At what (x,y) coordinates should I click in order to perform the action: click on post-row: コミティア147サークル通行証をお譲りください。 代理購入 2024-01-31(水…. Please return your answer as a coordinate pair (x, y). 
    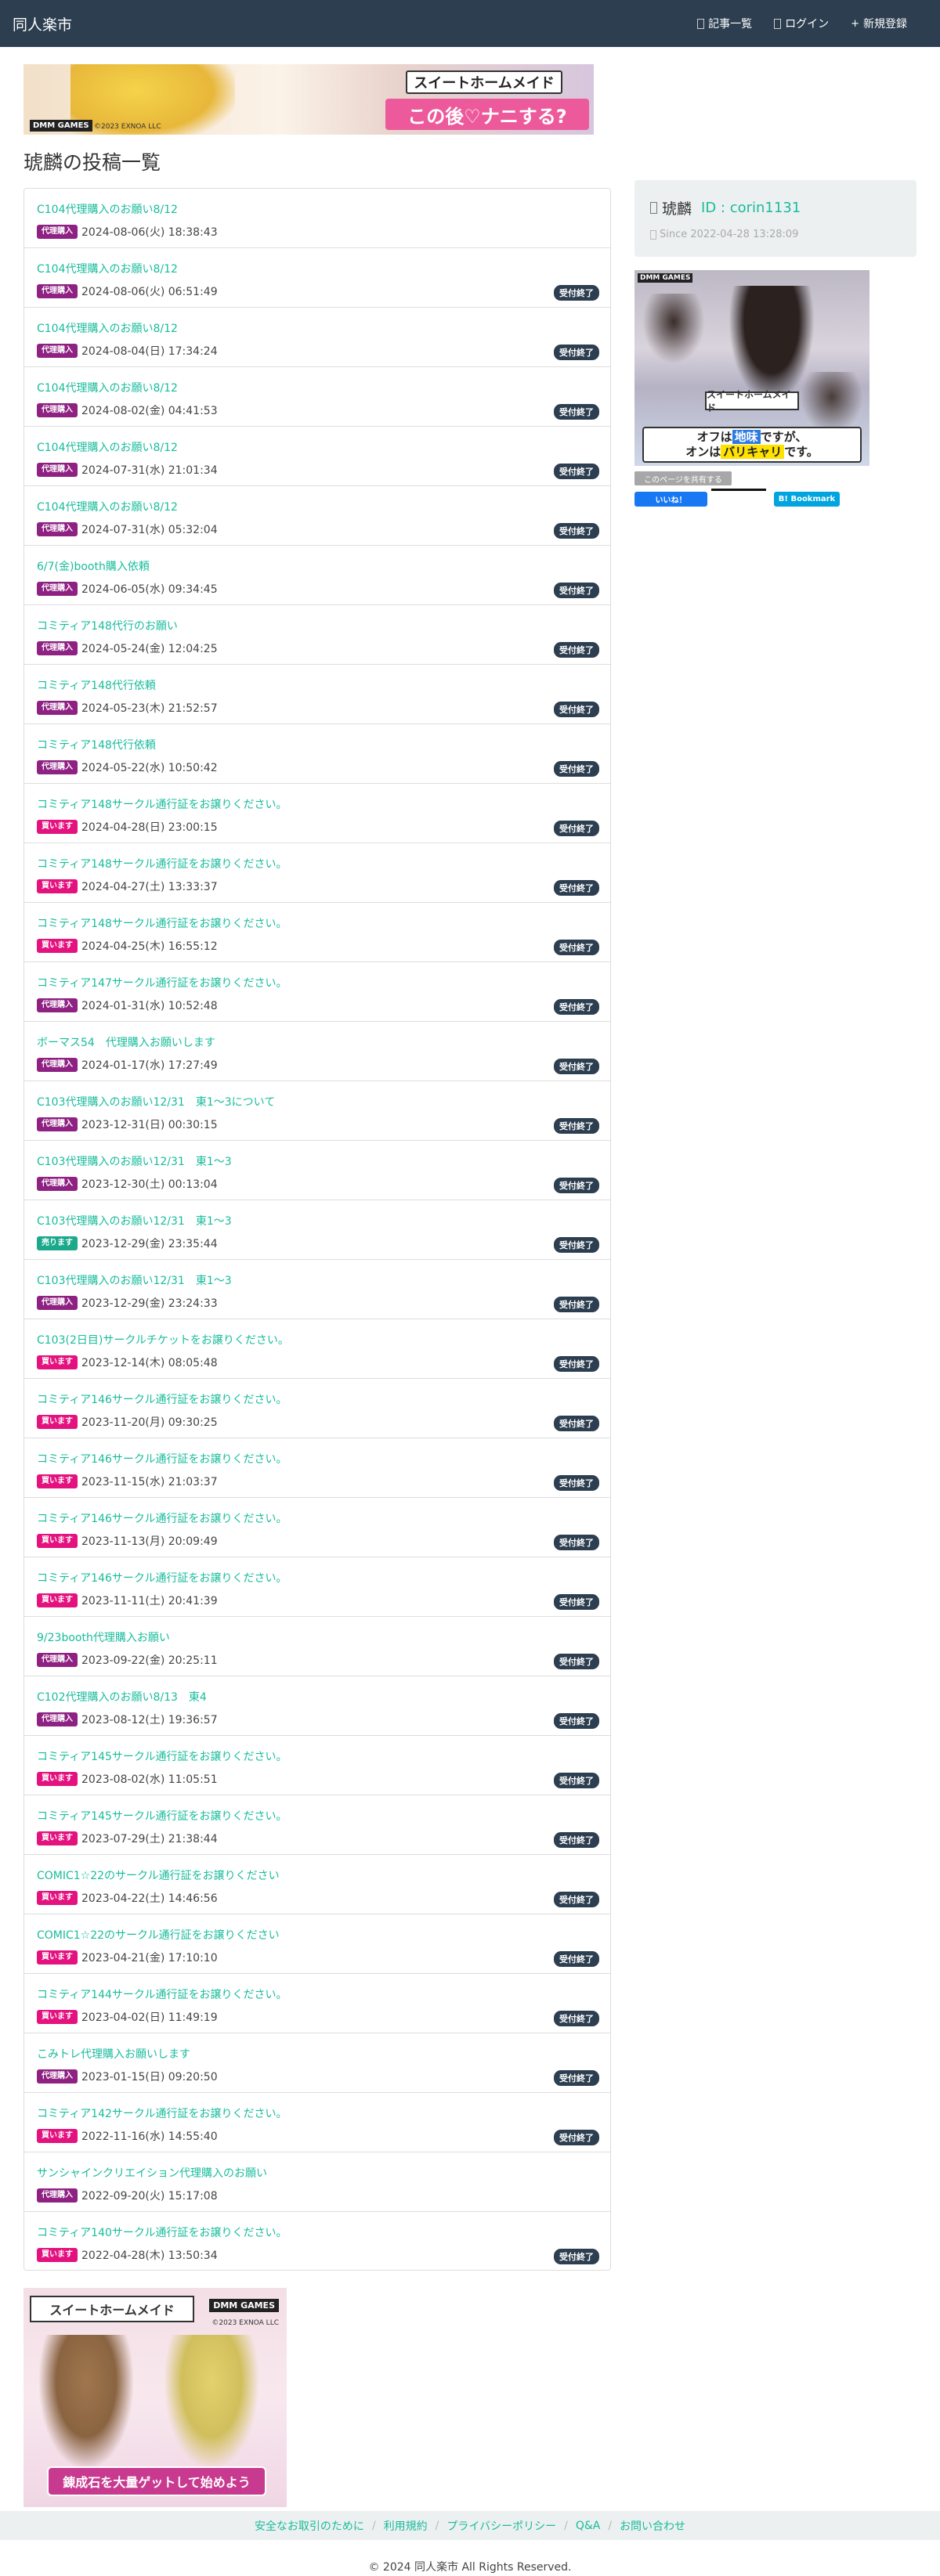
    Looking at the image, I should click on (317, 992).